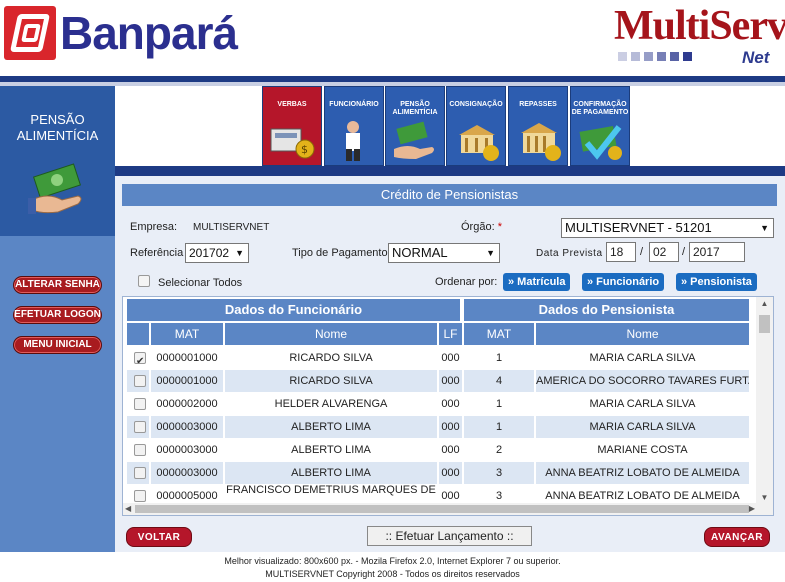 The height and width of the screenshot is (582, 785). I want to click on col-pmat: MAT, so click(500, 334).